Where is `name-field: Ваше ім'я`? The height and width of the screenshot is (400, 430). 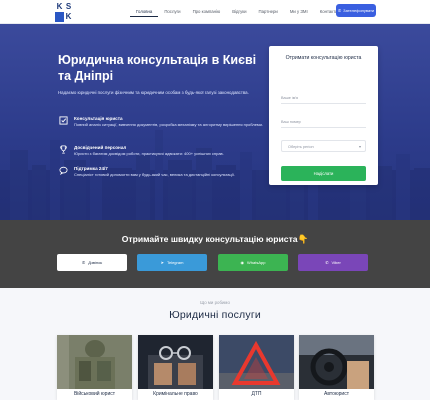
name-field: Ваше ім'я is located at coordinates (323, 98).